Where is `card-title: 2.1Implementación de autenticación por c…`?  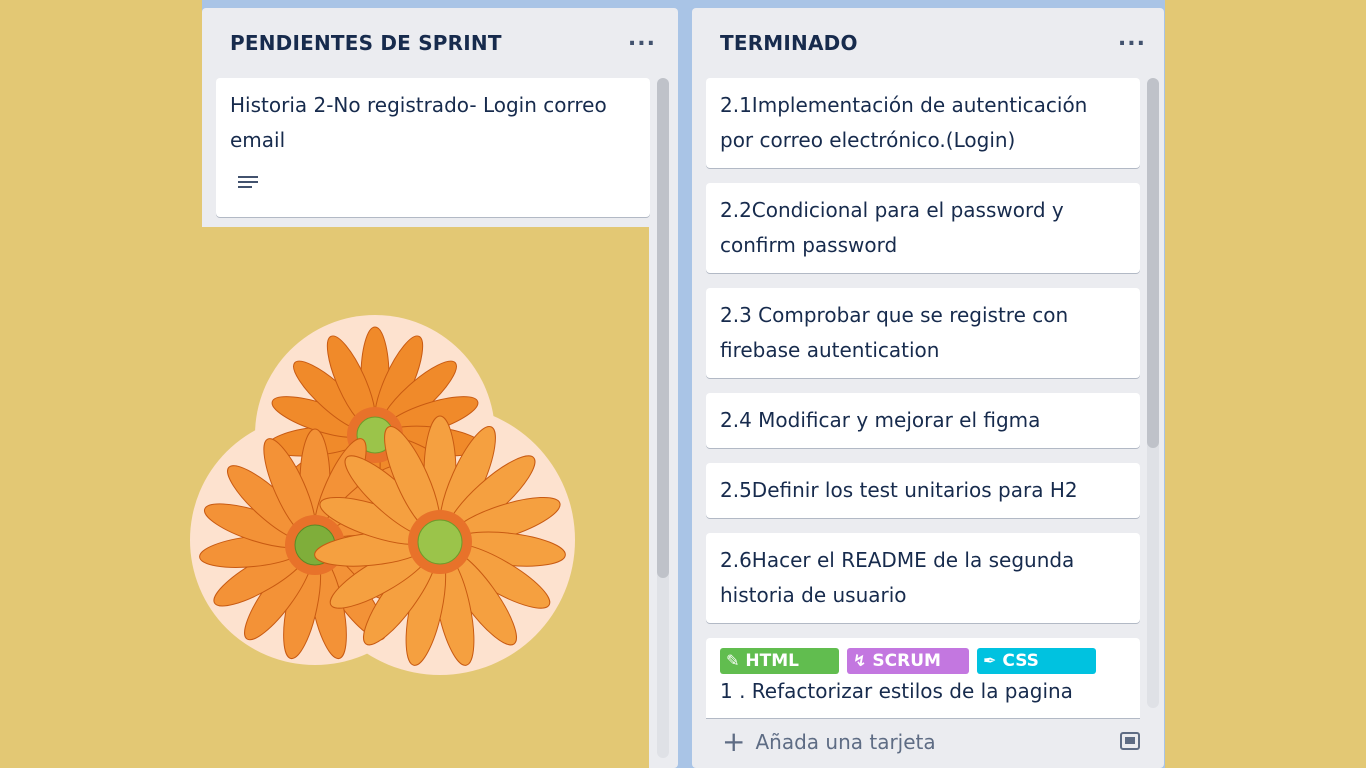 card-title: 2.1Implementación de autenticación por c… is located at coordinates (904, 122).